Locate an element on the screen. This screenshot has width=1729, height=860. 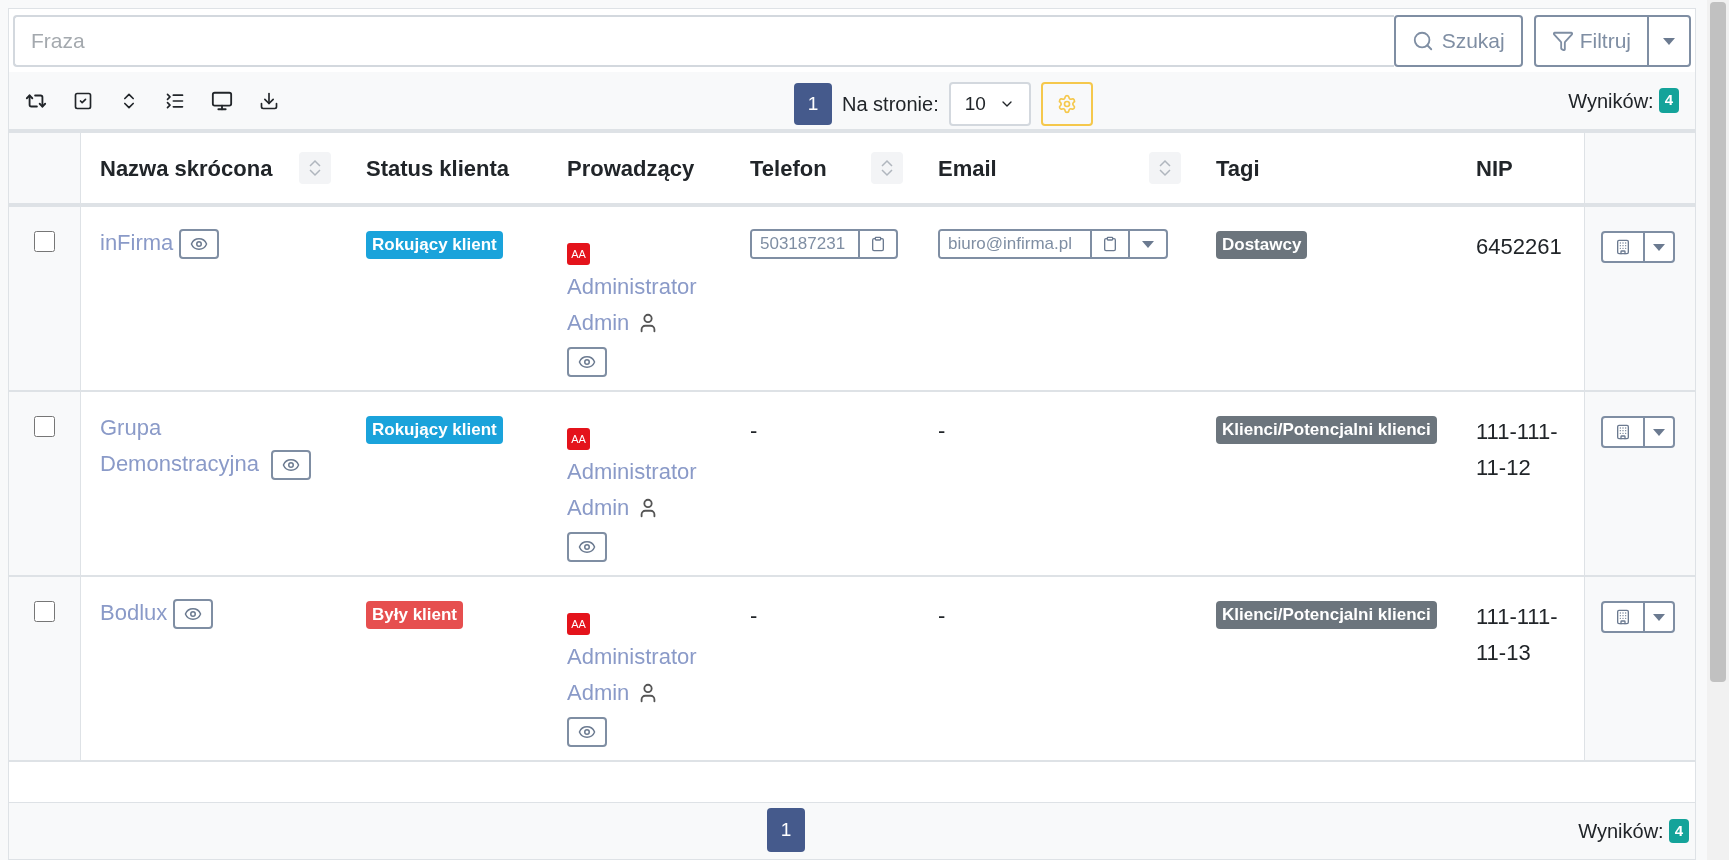
column-header: Tagi is located at coordinates (1238, 168).